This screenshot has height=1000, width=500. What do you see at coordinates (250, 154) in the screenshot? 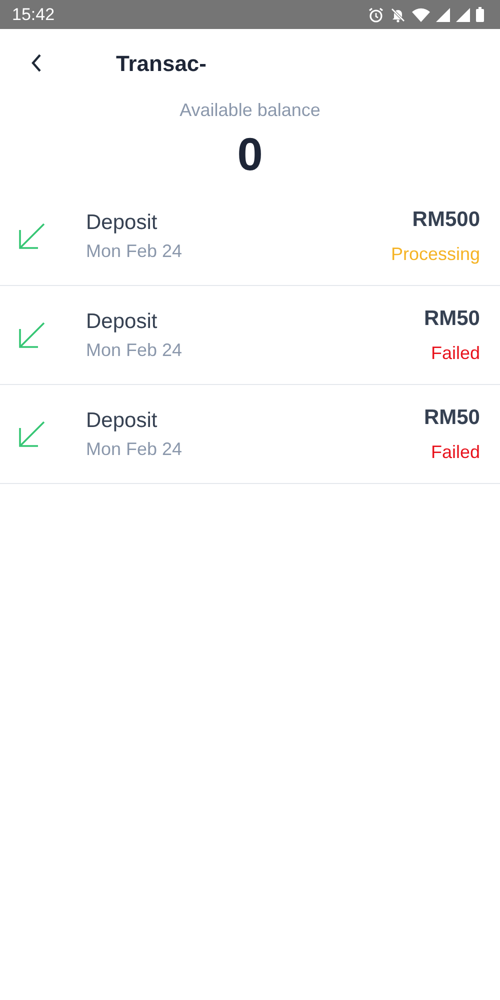
I see `balance-amount: 0` at bounding box center [250, 154].